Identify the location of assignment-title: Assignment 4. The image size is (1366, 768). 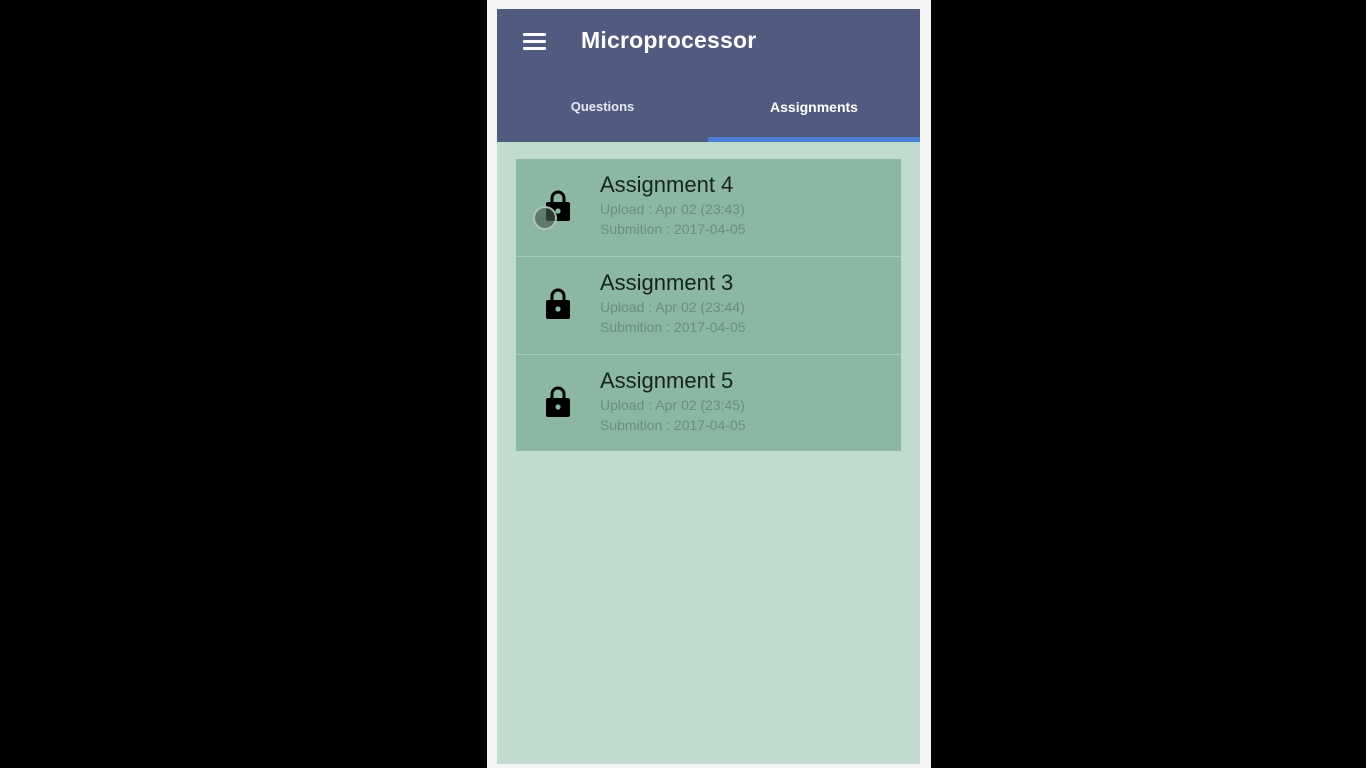
(667, 184).